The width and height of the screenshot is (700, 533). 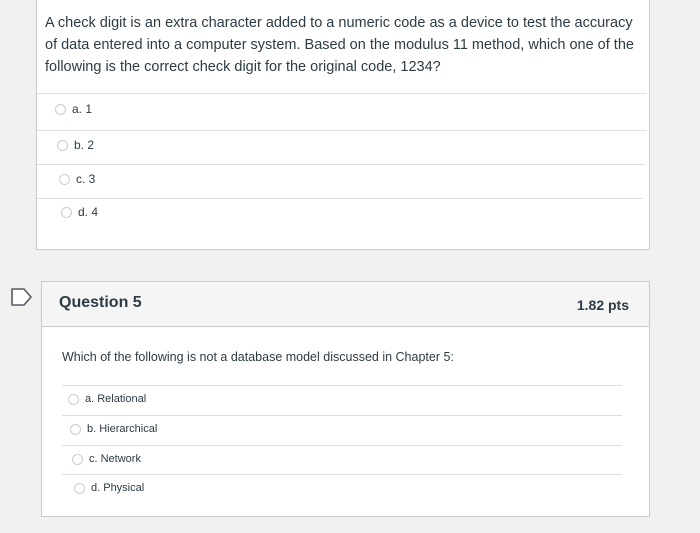 What do you see at coordinates (100, 302) in the screenshot?
I see `question-title: Question 5` at bounding box center [100, 302].